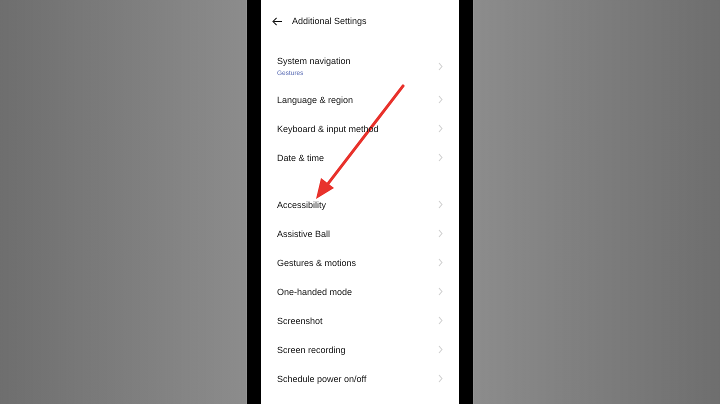 The image size is (720, 404). Describe the element at coordinates (368, 291) in the screenshot. I see `settings-item: One-handed mode` at that location.